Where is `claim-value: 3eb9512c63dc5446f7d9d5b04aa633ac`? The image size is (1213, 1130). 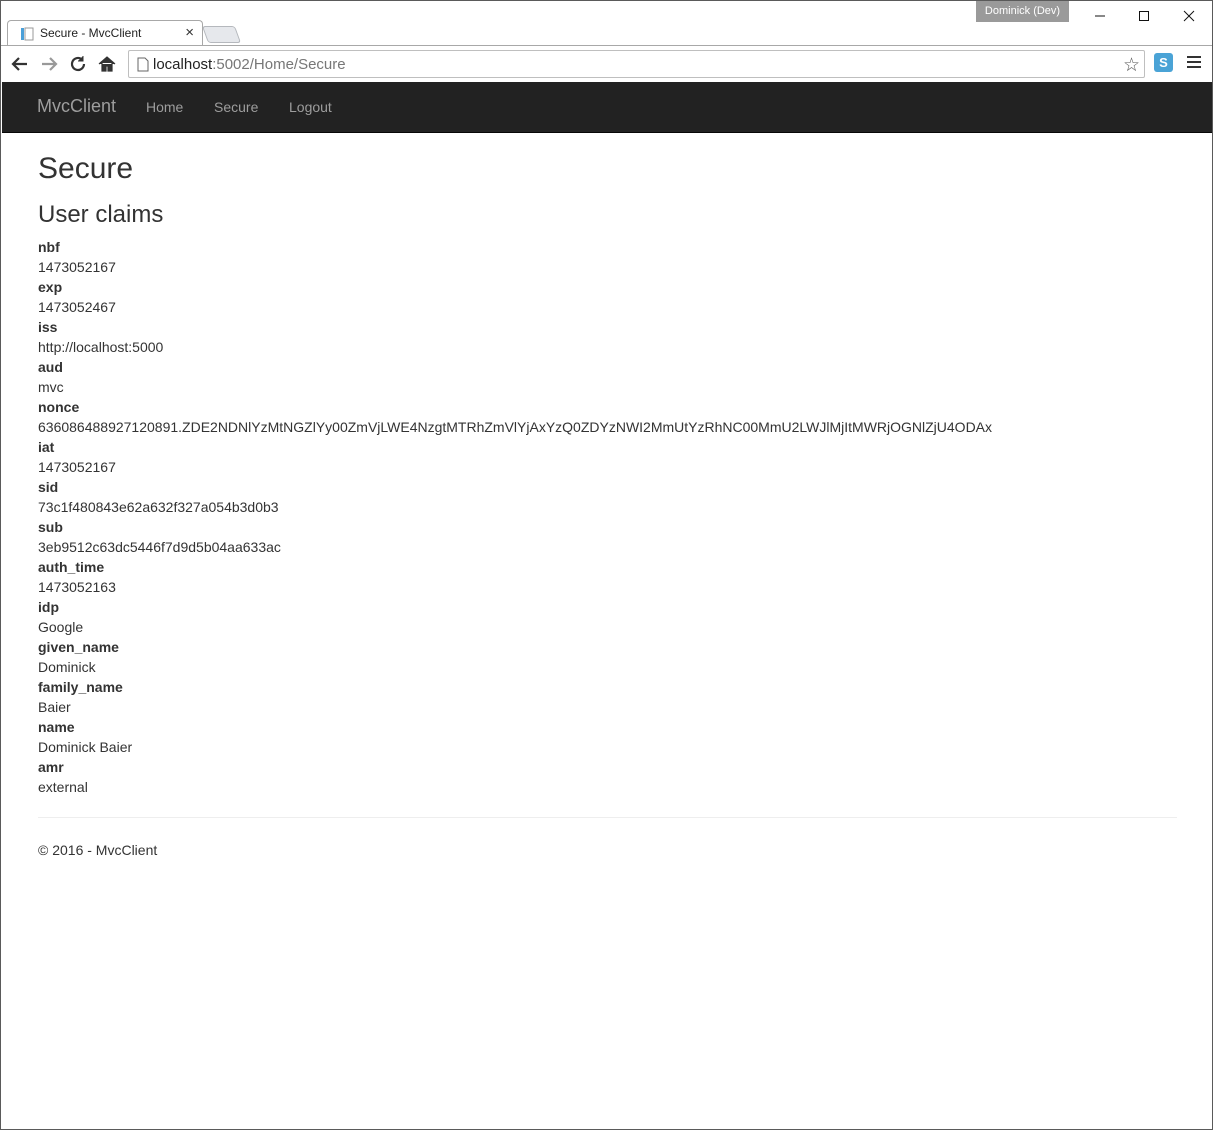 claim-value: 3eb9512c63dc5446f7d9d5b04aa633ac is located at coordinates (159, 547).